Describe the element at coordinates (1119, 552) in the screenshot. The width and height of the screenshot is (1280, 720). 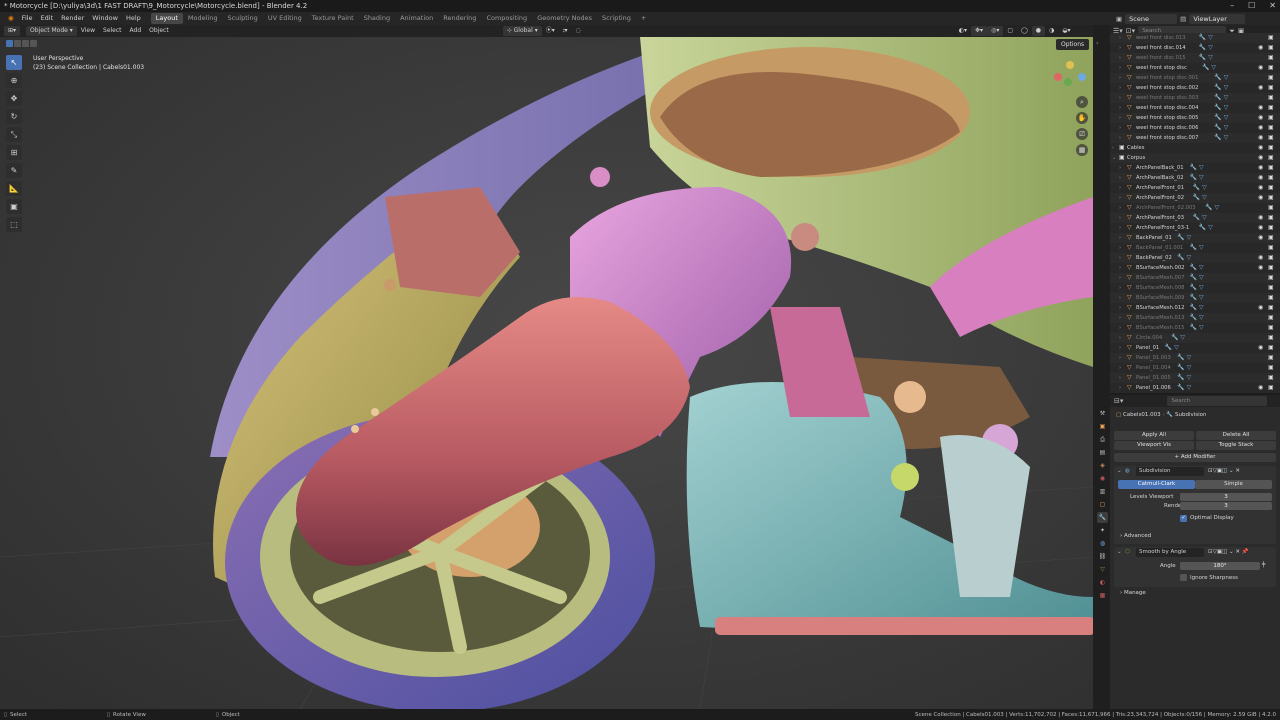
I see `collapse-arrow-icon: ⌄` at that location.